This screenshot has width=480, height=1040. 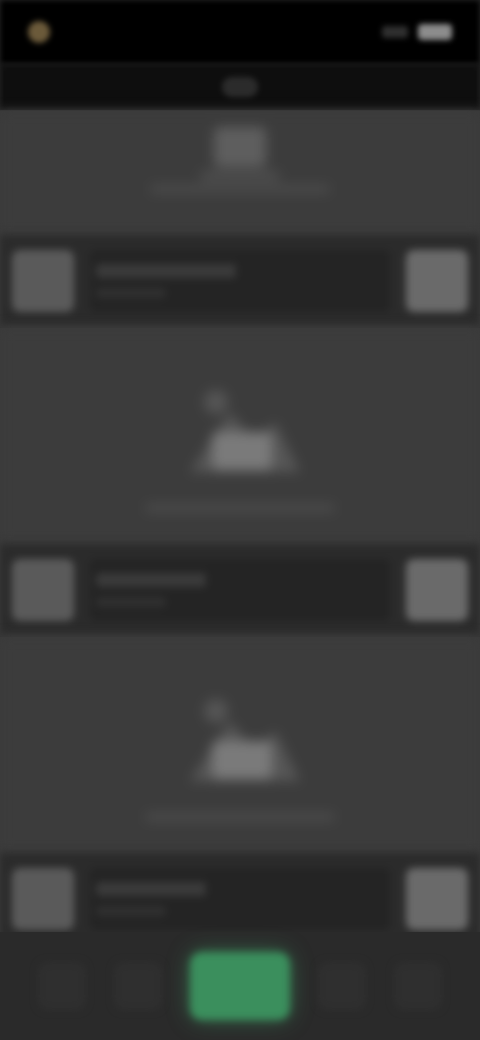 What do you see at coordinates (138, 986) in the screenshot?
I see `search-icon` at bounding box center [138, 986].